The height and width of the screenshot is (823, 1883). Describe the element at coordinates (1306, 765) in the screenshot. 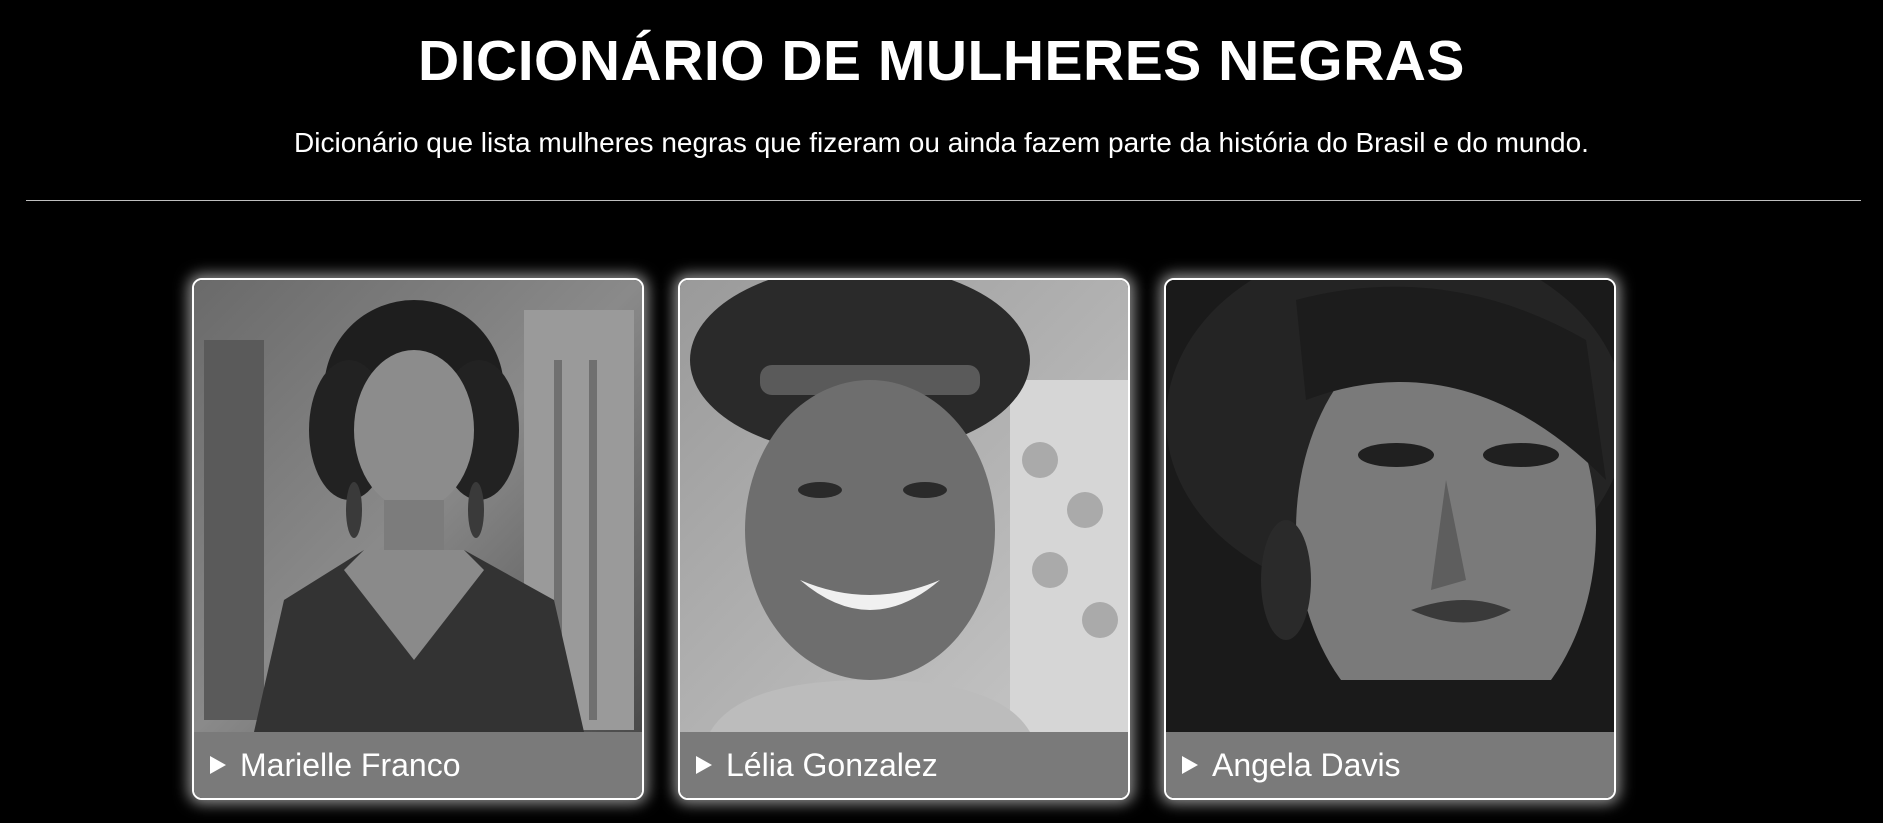

I see `card-name: Angela Davis` at that location.